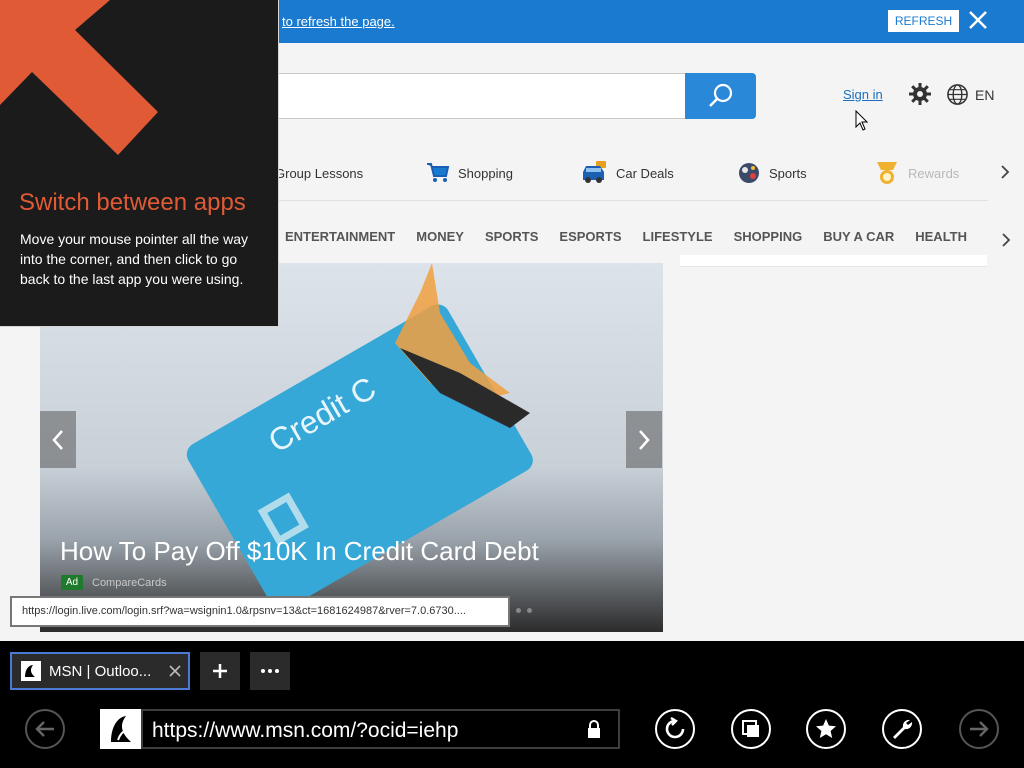 The image size is (1024, 768). I want to click on car-icon, so click(594, 172).